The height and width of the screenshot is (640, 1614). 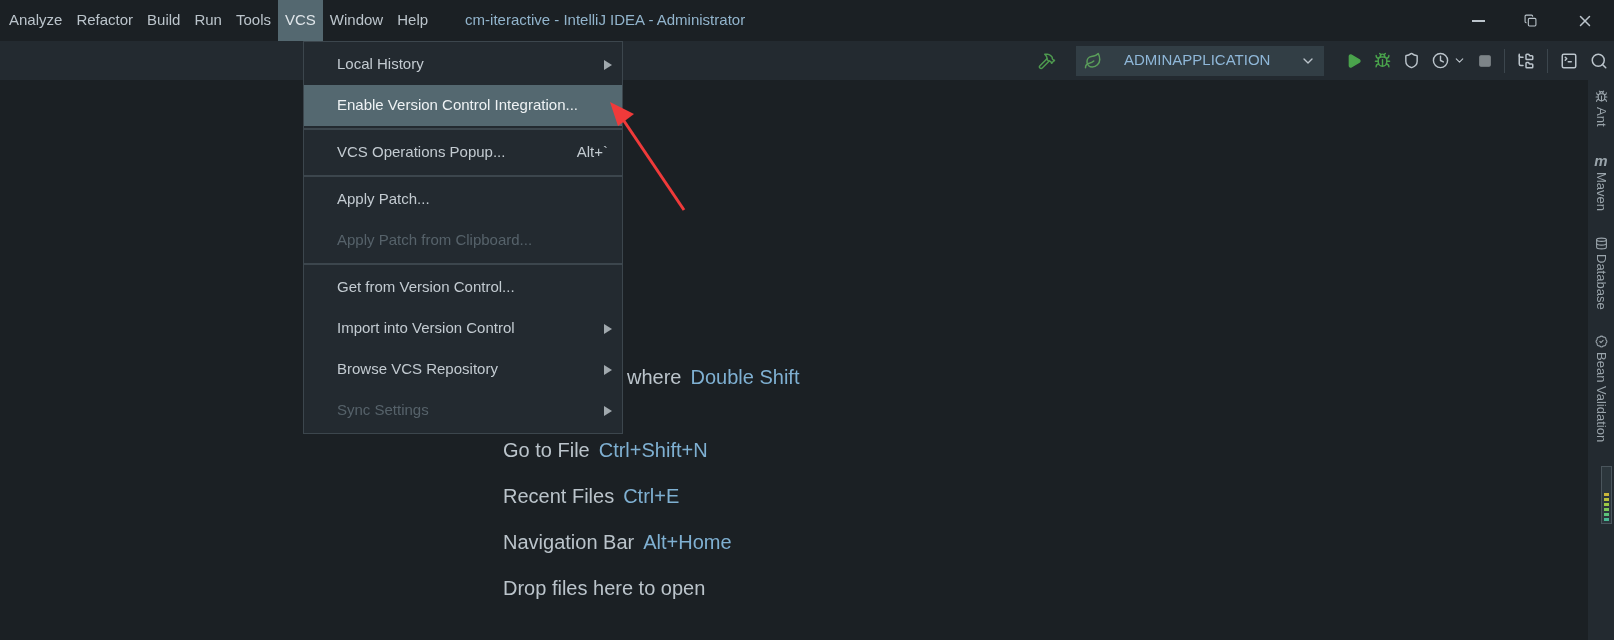 I want to click on hint-shortcut: Ctrl+E, so click(x=651, y=496).